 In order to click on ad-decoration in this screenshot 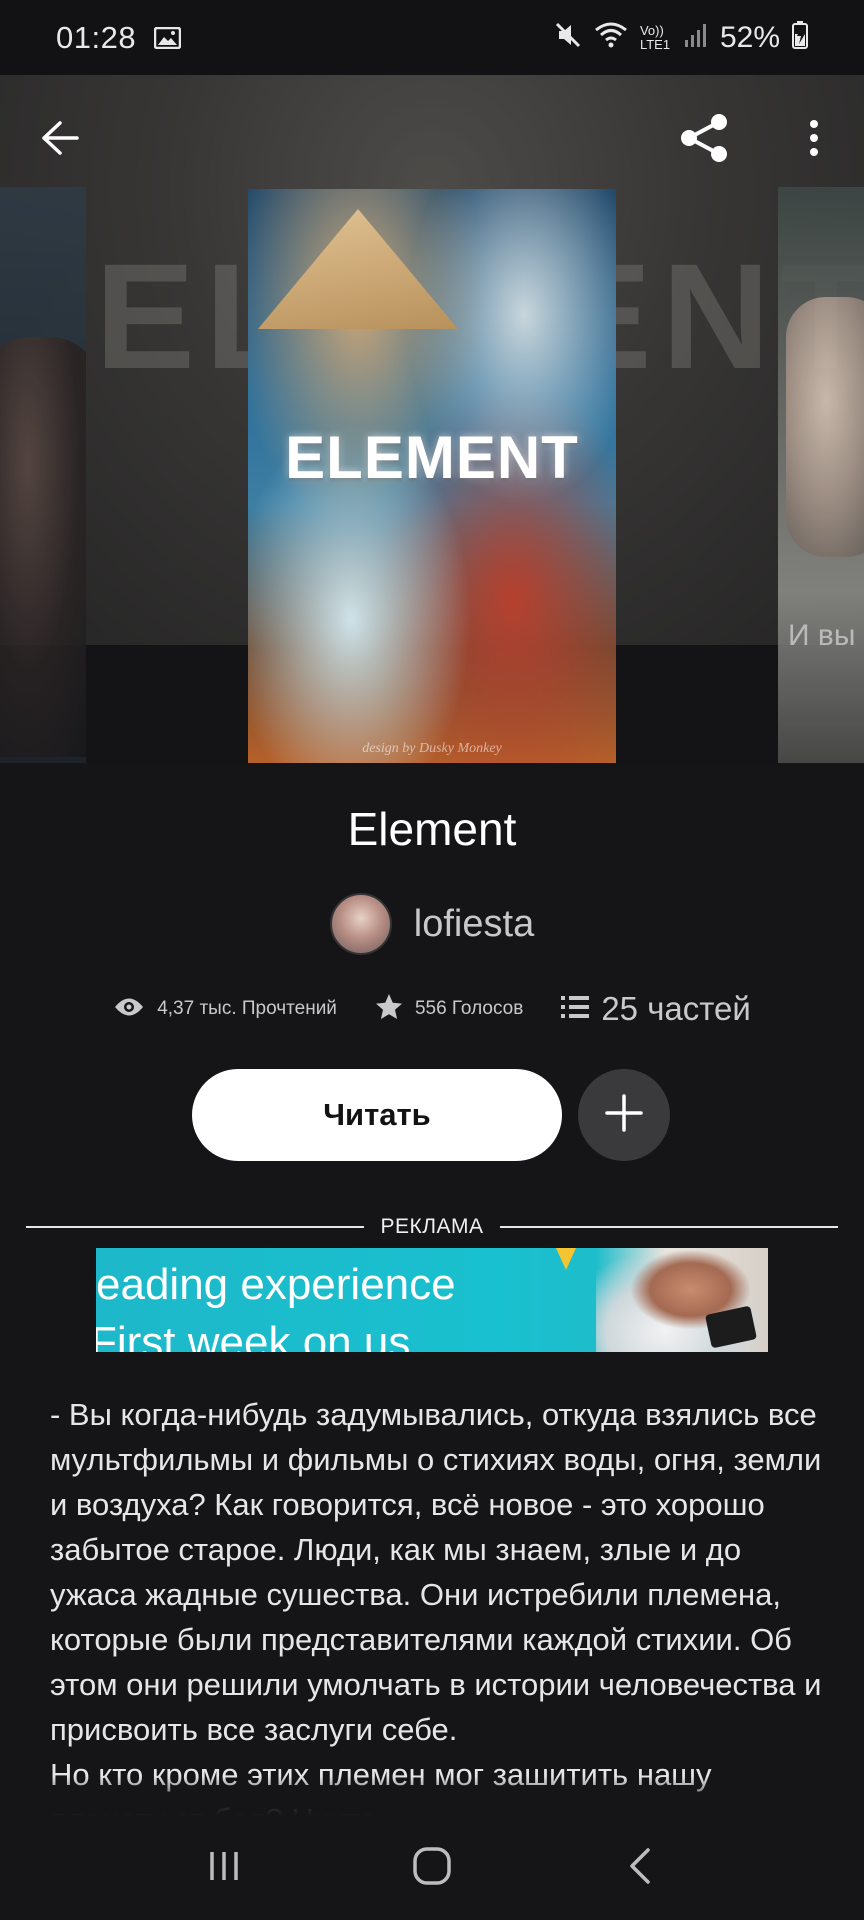, I will do `click(566, 1259)`.